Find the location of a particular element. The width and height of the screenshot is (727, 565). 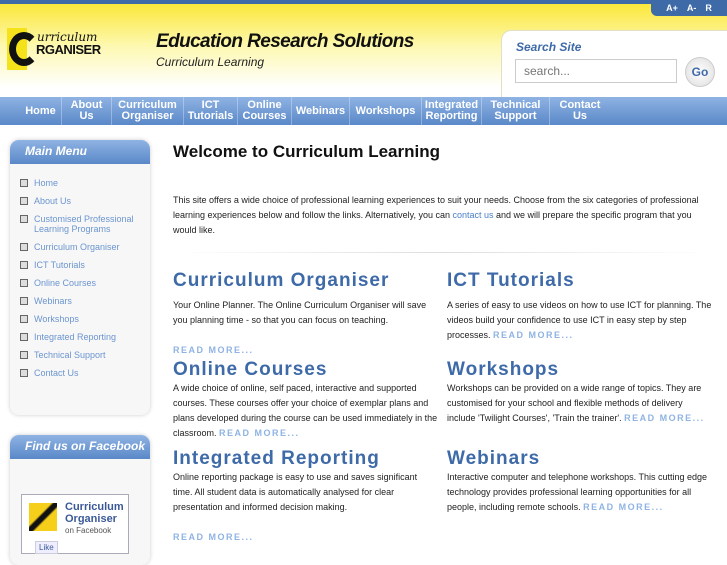

facebook-widget: Curriculum Organiser on Facebook Like is located at coordinates (75, 524).